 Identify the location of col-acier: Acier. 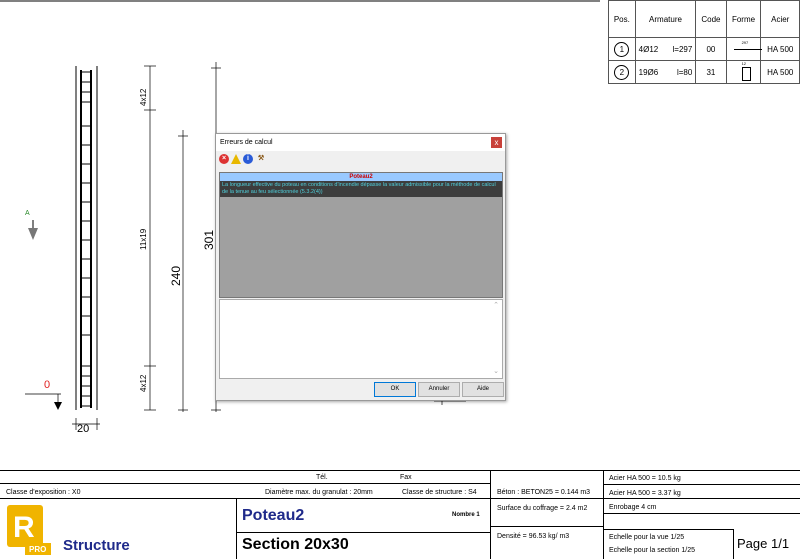
(780, 19).